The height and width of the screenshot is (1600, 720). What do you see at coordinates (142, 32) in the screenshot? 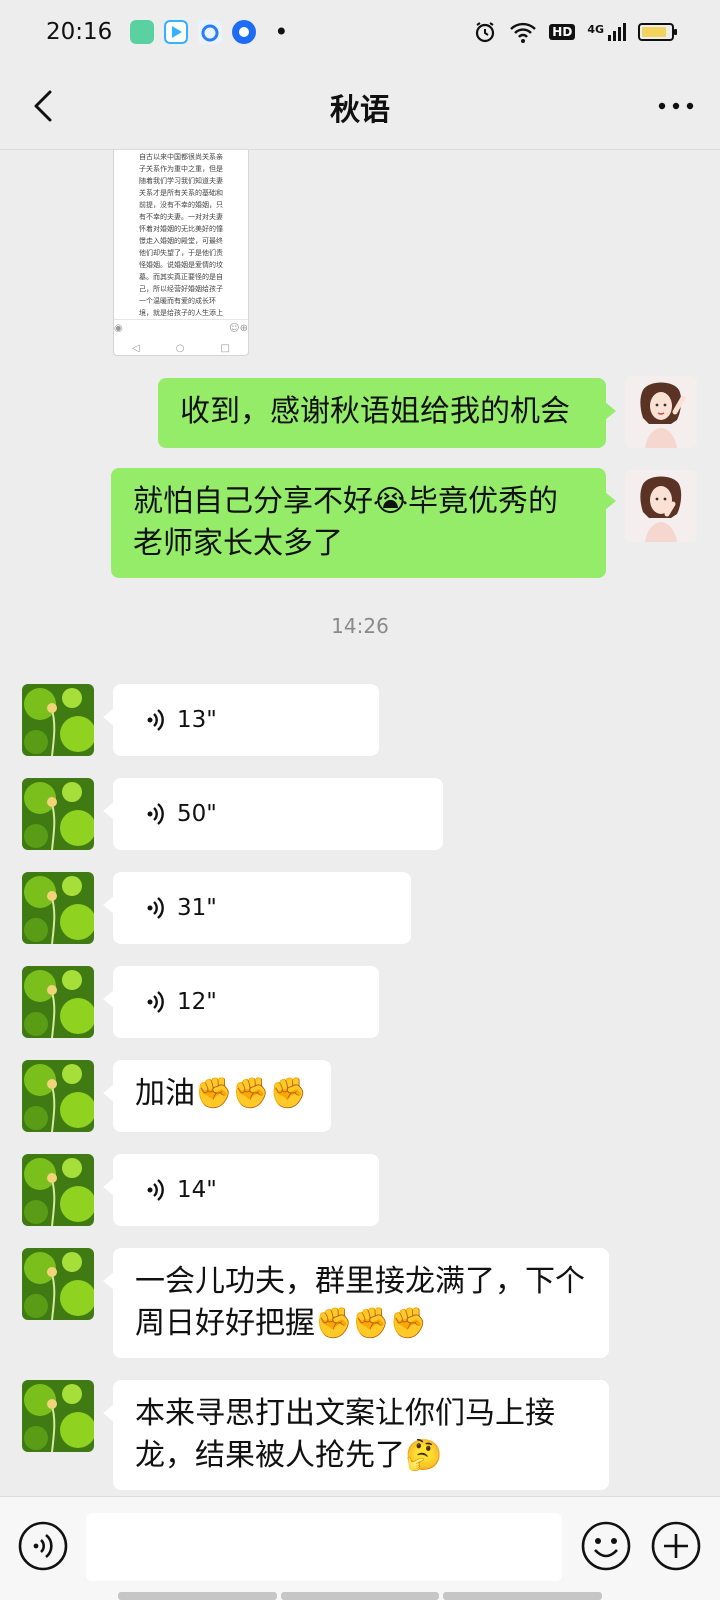
I see `green-app-icon` at bounding box center [142, 32].